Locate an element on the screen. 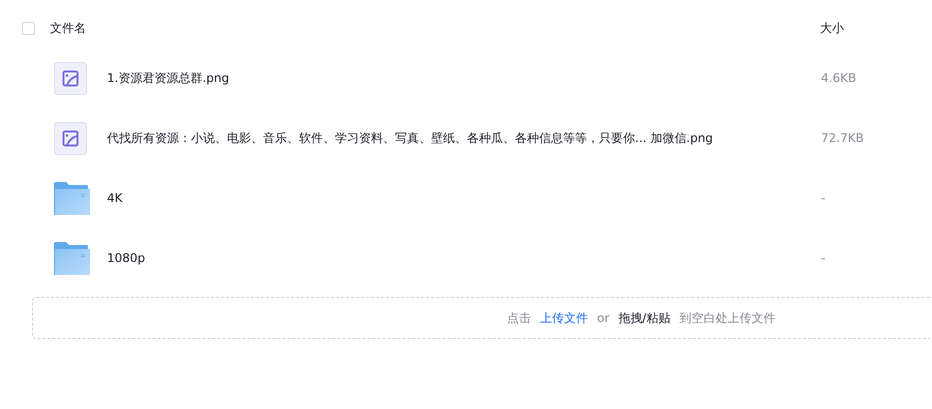  drag-paste-text: 拖拽/粘贴 is located at coordinates (644, 318).